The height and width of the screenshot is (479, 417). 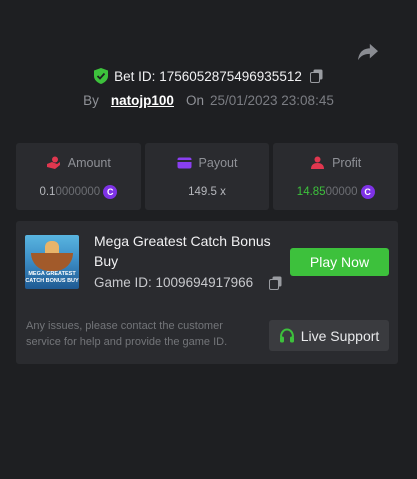 I want to click on bet-datetime: 25/01/2023 23:08:45, so click(x=271, y=100).